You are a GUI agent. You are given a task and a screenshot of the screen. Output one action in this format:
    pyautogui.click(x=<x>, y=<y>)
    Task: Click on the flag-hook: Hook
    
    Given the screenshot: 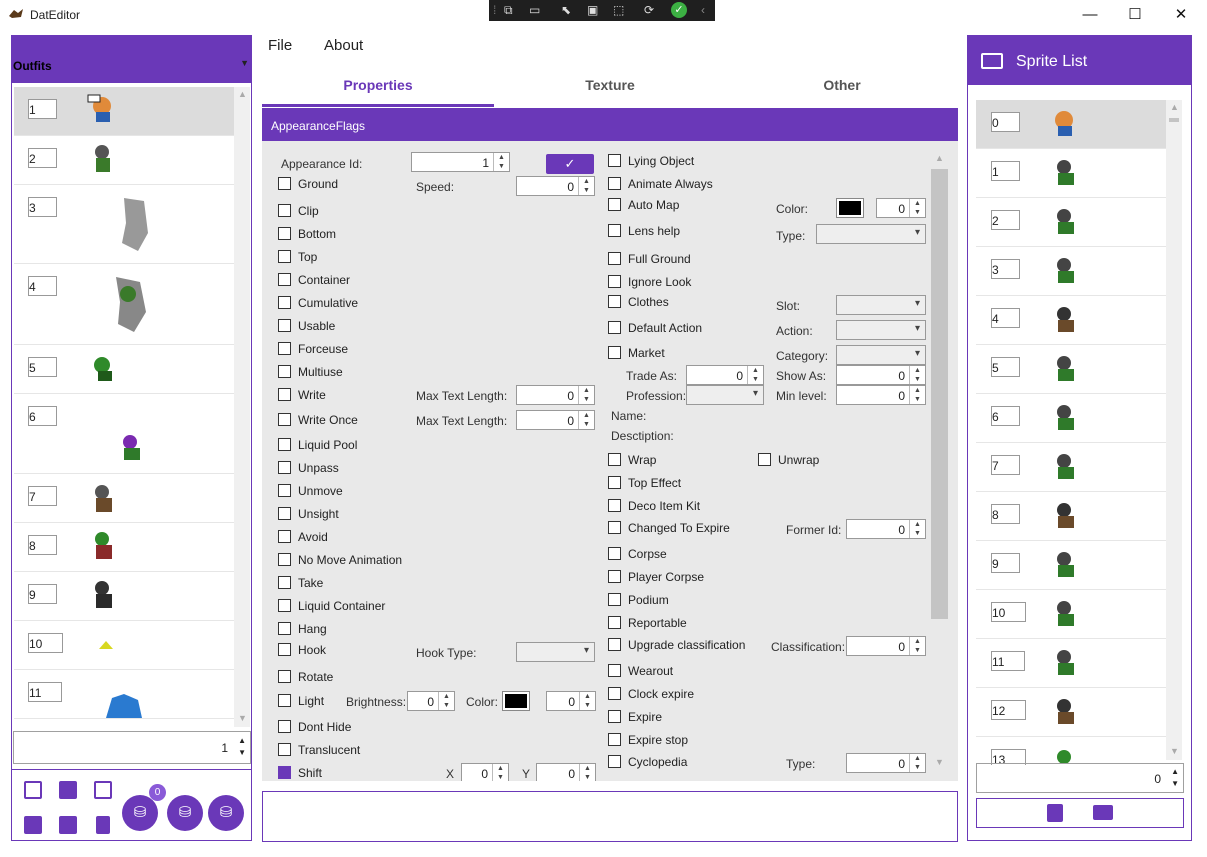 What is the action you would take?
    pyautogui.click(x=302, y=650)
    